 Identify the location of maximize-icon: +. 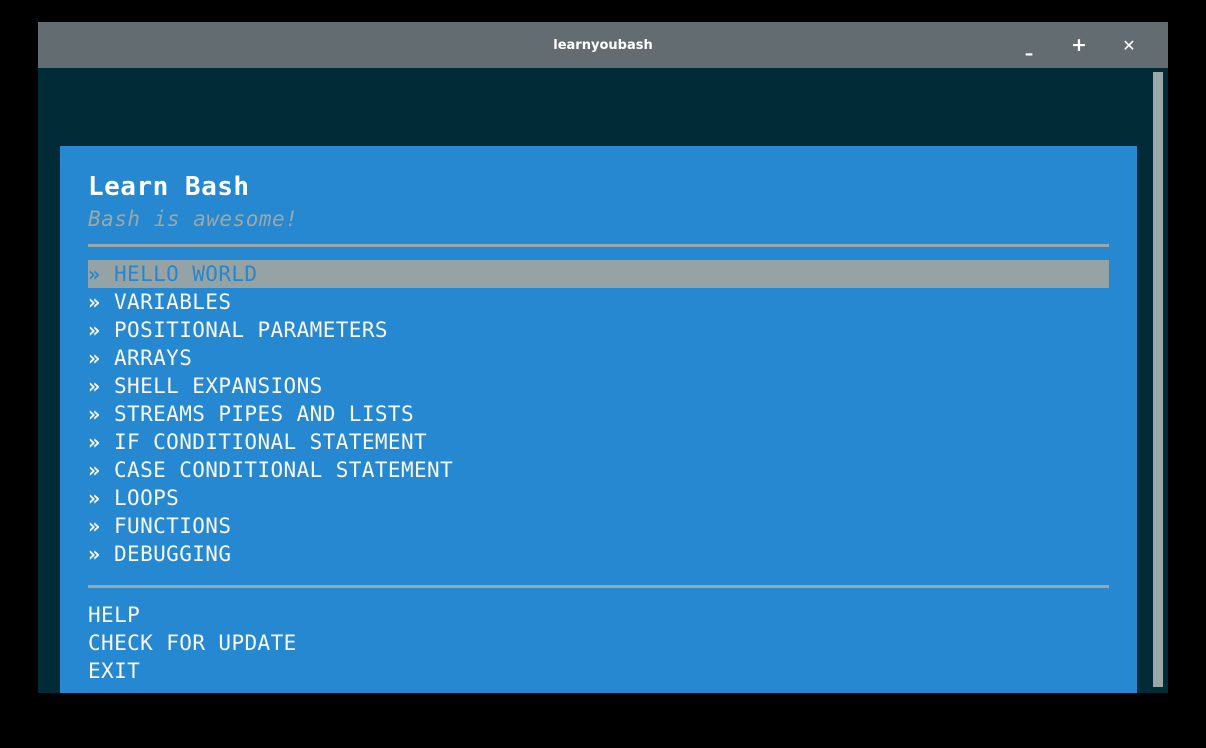
(1079, 45).